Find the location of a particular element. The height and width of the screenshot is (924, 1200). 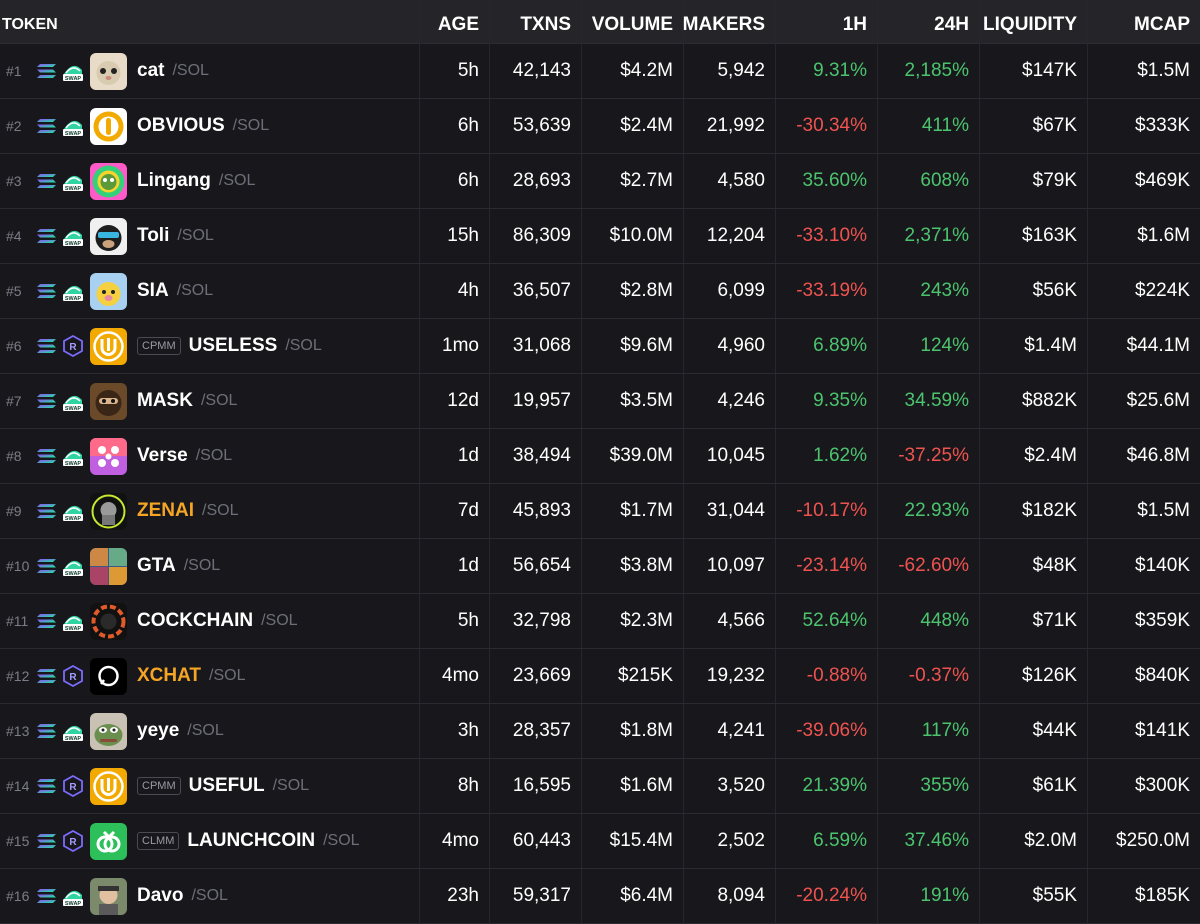

header-makers: MAKERS is located at coordinates (729, 22).